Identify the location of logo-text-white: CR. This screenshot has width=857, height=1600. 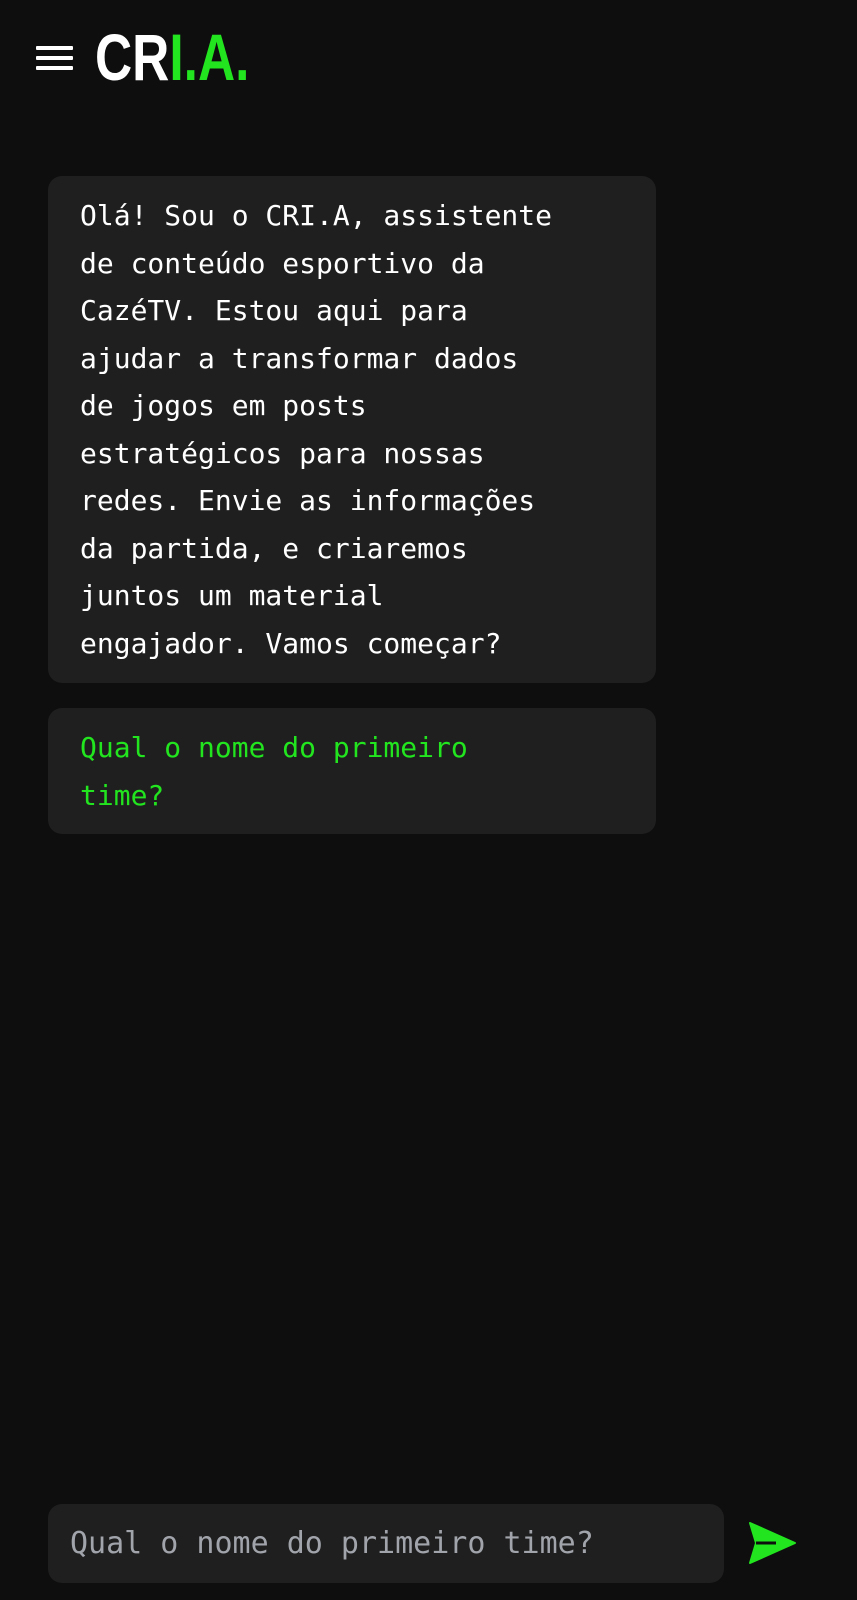
(132, 57).